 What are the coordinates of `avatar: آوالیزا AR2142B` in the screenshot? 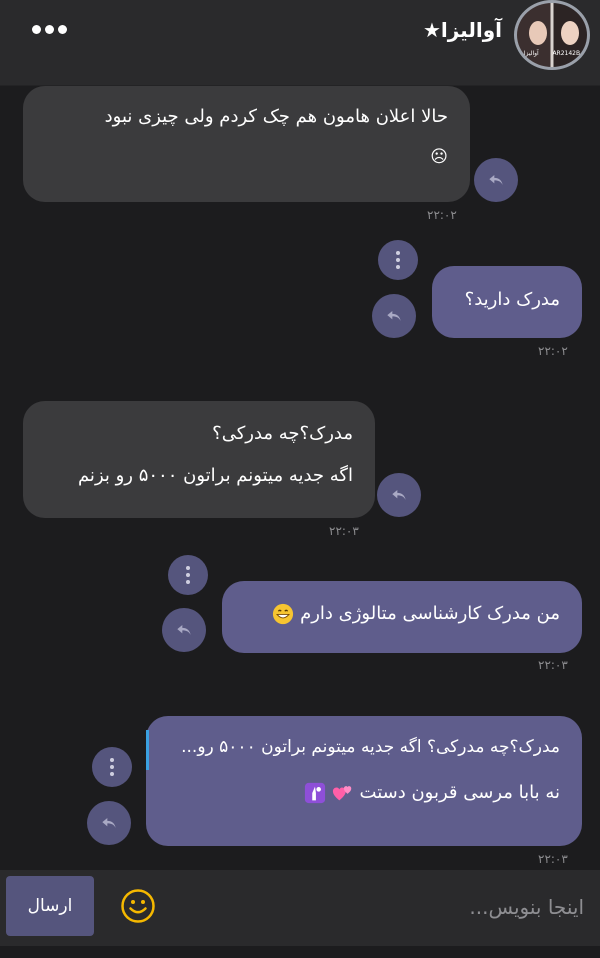 It's located at (552, 35).